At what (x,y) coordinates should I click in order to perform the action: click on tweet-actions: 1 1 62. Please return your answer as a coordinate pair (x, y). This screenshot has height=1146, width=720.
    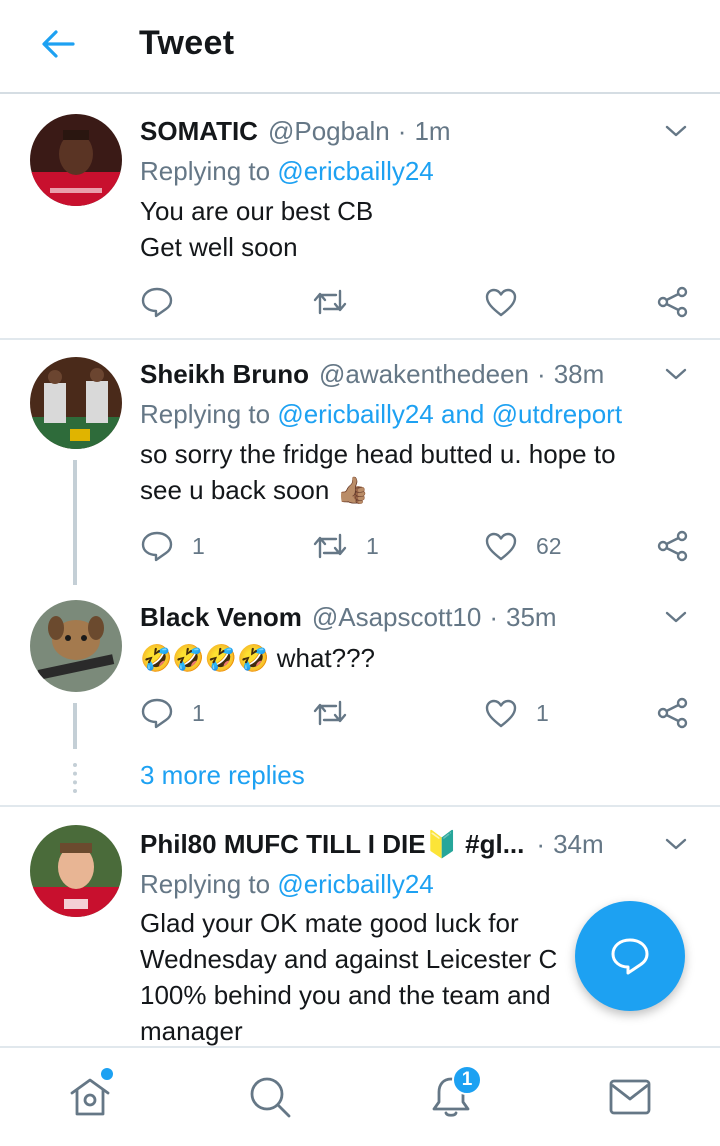
    Looking at the image, I should click on (420, 546).